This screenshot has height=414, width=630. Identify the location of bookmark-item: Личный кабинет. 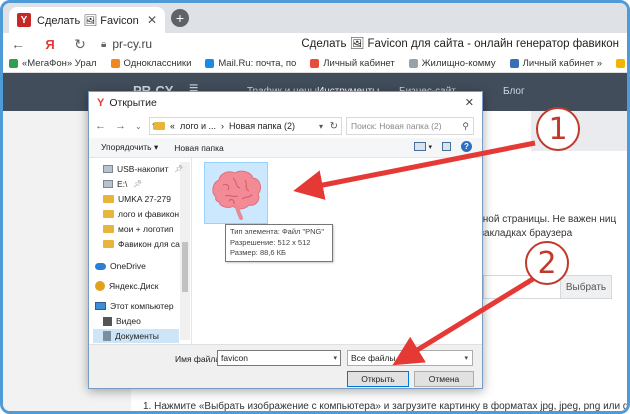
(352, 63).